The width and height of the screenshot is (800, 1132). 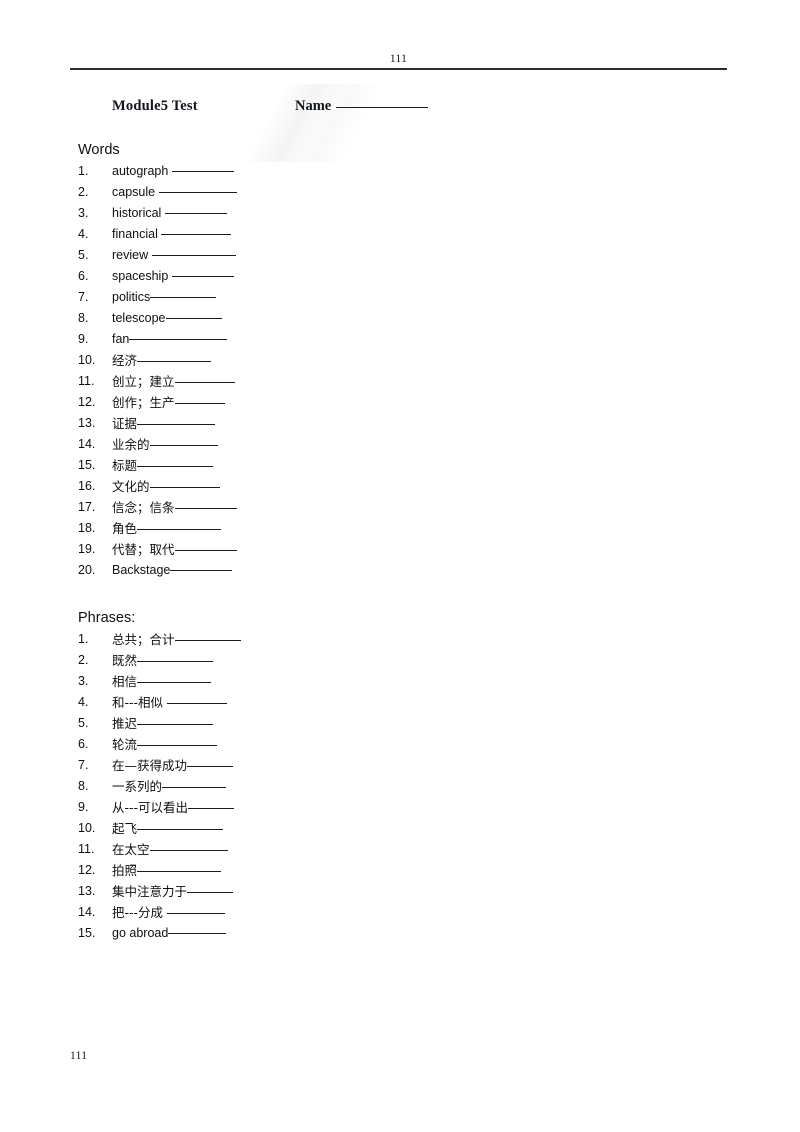 What do you see at coordinates (408, 486) in the screenshot?
I see `list-item: 16. 文化的` at bounding box center [408, 486].